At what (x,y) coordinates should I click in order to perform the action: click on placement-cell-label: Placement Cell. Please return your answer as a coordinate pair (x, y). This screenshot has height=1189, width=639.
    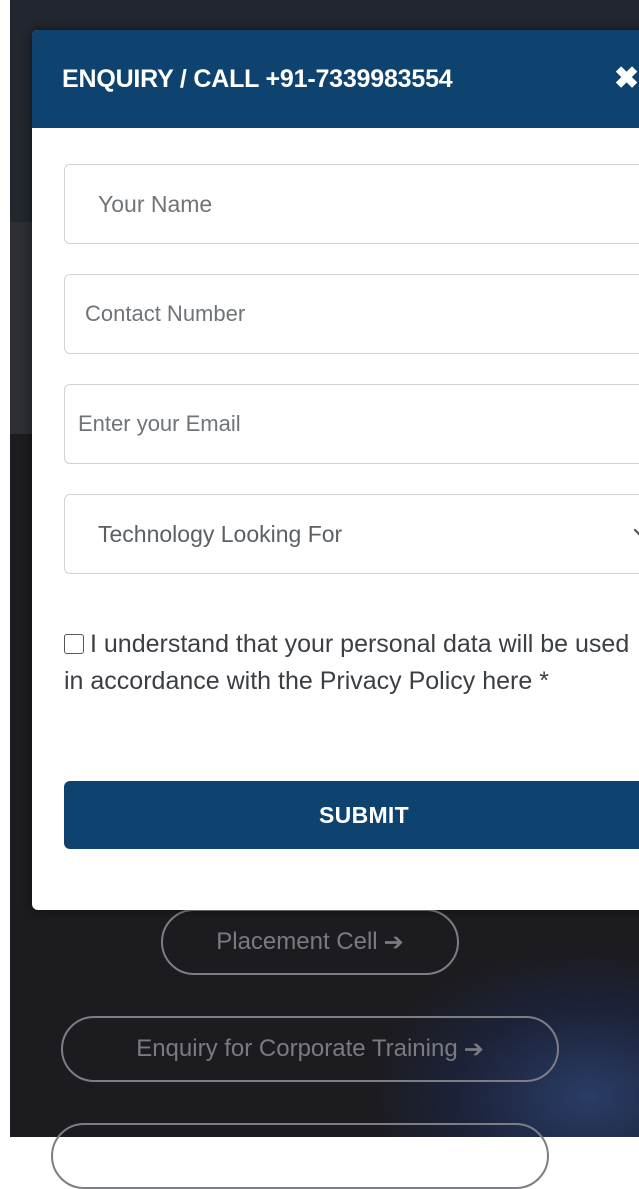
    Looking at the image, I should click on (297, 941).